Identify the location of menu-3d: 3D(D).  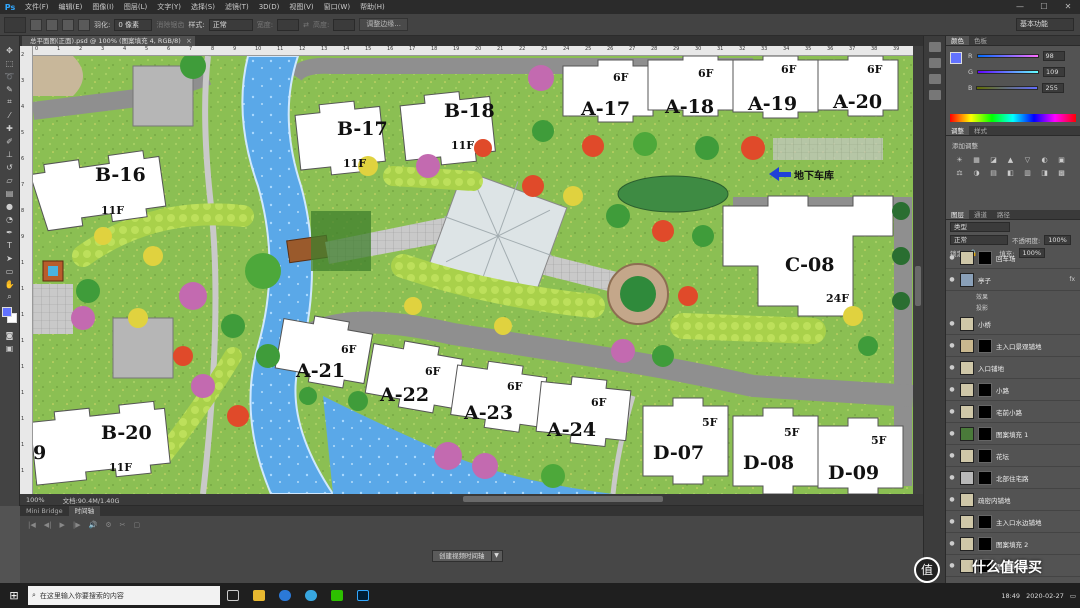
(269, 7).